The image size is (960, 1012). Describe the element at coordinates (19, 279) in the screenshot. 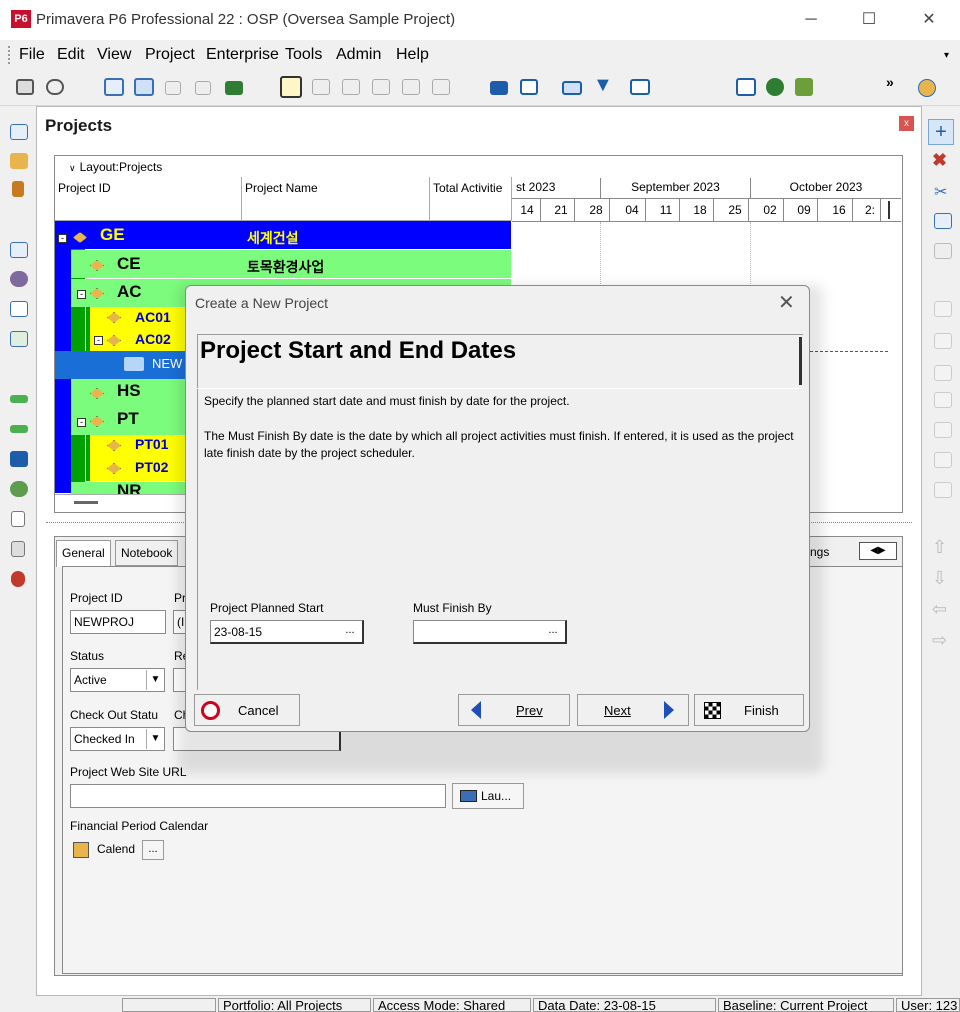

I see `resources-icon` at that location.